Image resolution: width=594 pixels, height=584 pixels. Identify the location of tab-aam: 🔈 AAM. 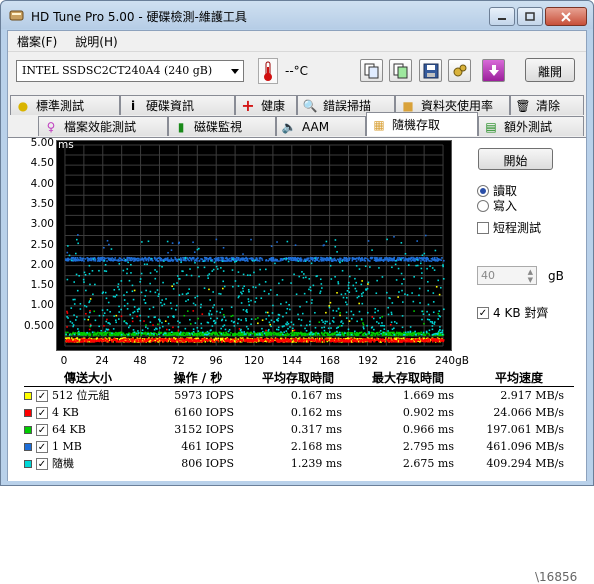
(321, 126).